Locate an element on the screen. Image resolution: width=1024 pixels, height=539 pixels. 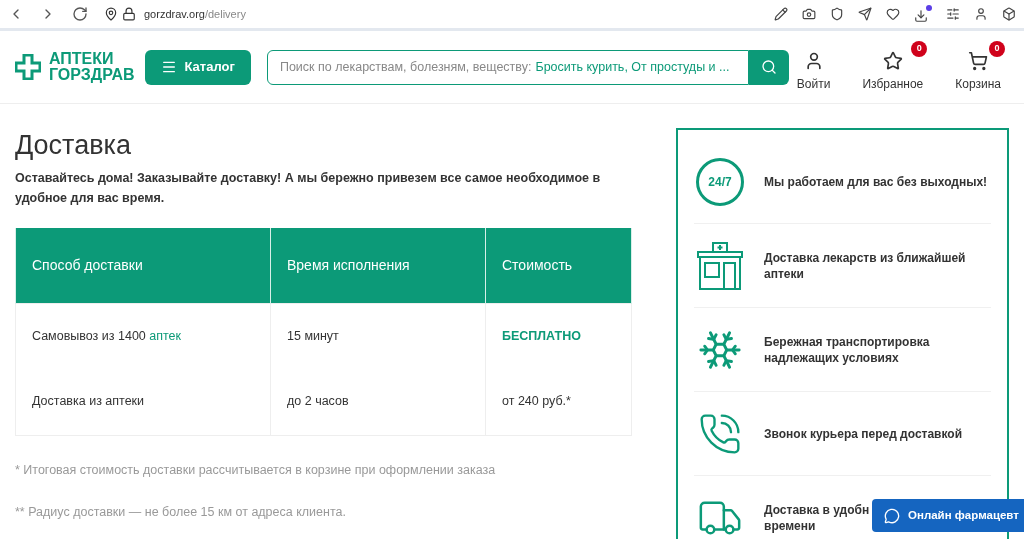
pharmacies-link: аптек is located at coordinates (165, 335).